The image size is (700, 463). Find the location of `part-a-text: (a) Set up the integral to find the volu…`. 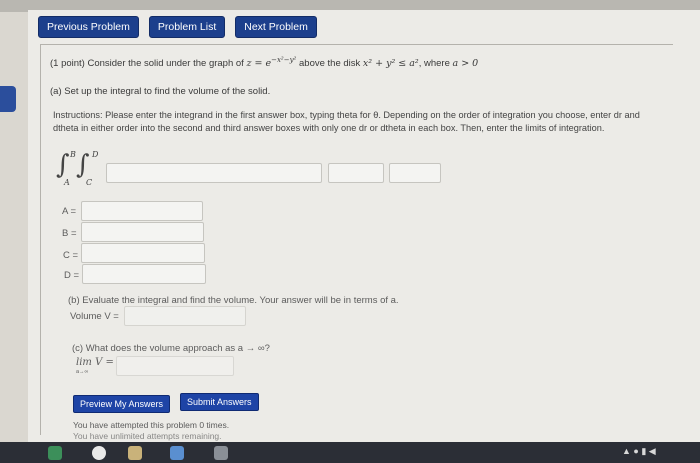

part-a-text: (a) Set up the integral to find the volu… is located at coordinates (160, 91).